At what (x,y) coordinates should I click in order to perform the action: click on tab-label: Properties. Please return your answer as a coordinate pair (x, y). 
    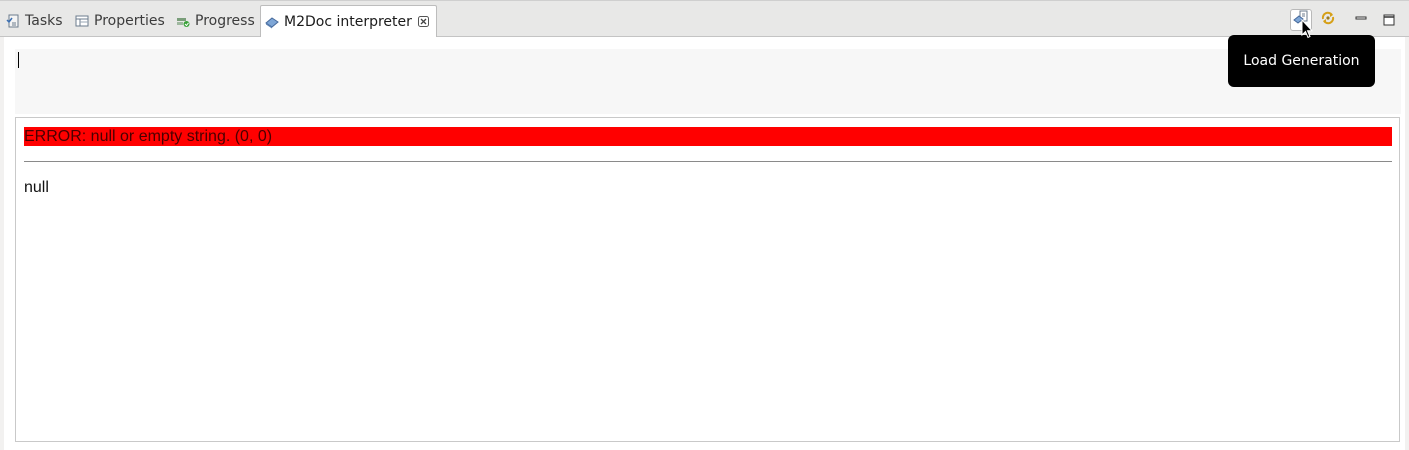
    Looking at the image, I should click on (129, 20).